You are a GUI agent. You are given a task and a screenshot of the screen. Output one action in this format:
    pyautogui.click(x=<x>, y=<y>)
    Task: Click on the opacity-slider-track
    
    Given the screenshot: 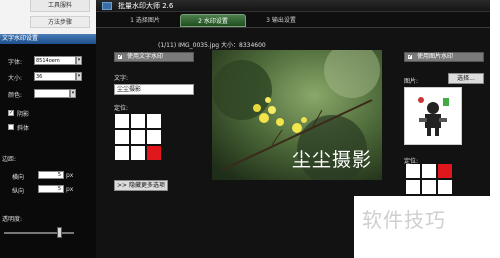 What is the action you would take?
    pyautogui.click(x=39, y=233)
    